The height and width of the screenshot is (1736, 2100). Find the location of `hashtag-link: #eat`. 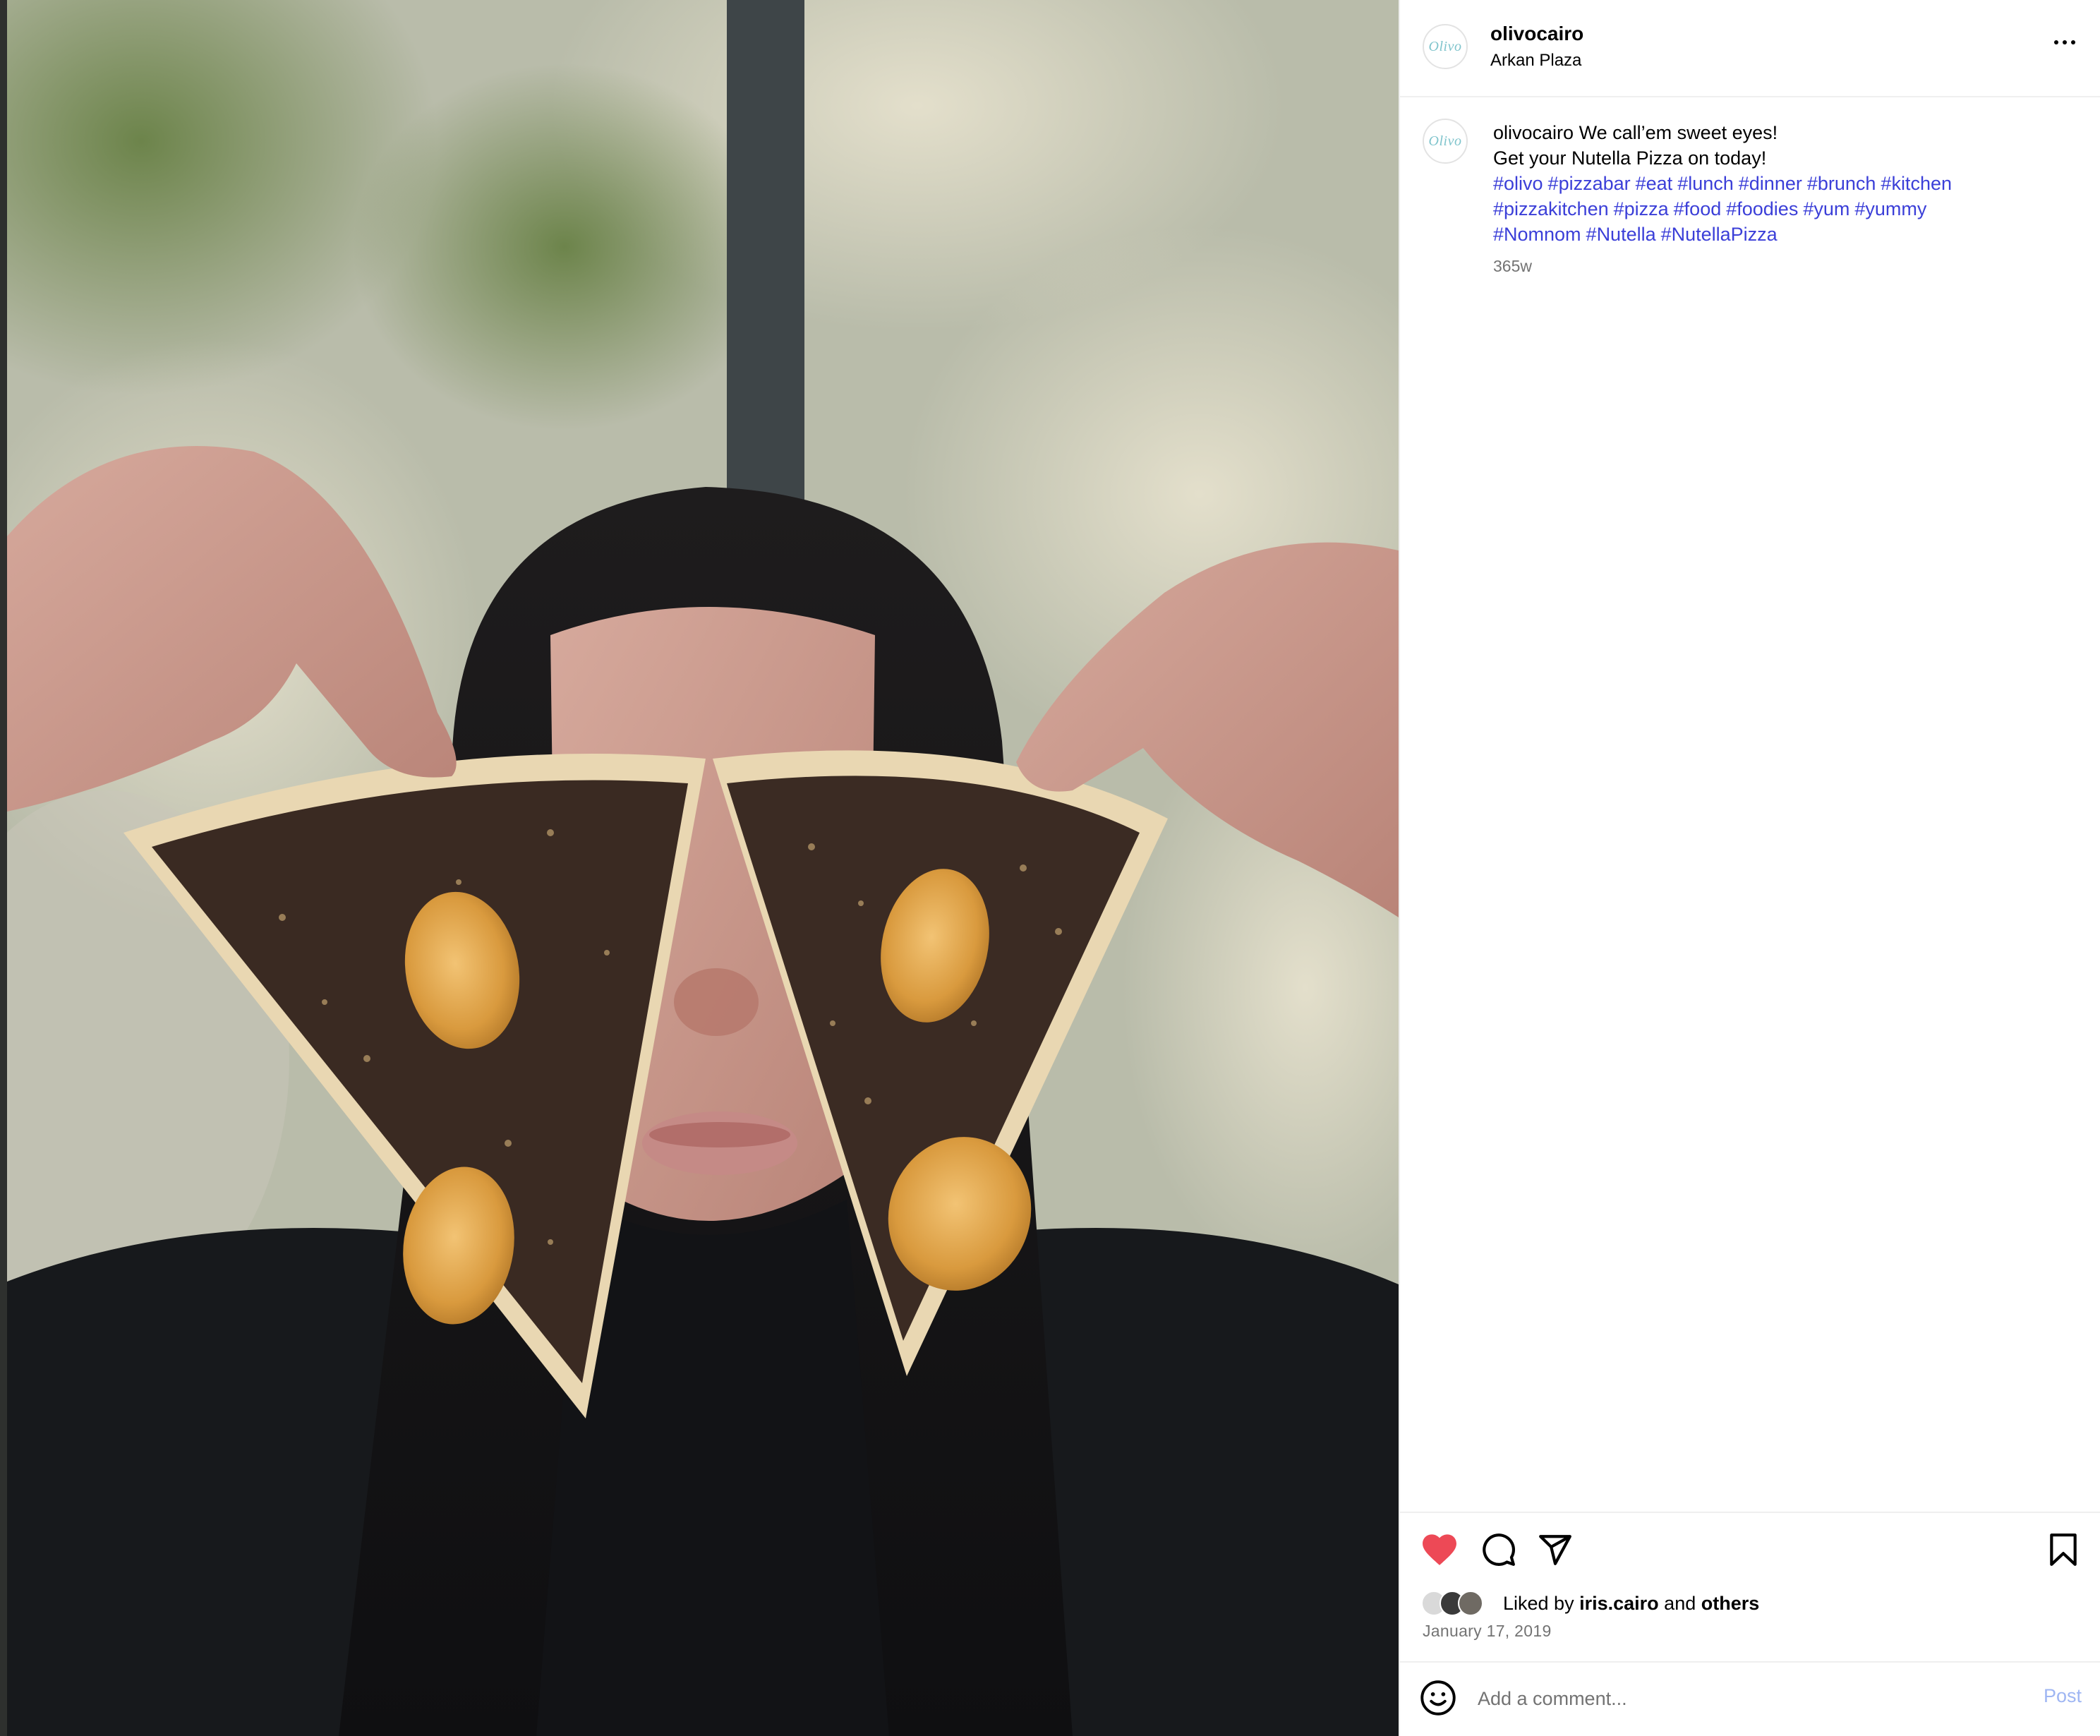

hashtag-link: #eat is located at coordinates (1654, 183).